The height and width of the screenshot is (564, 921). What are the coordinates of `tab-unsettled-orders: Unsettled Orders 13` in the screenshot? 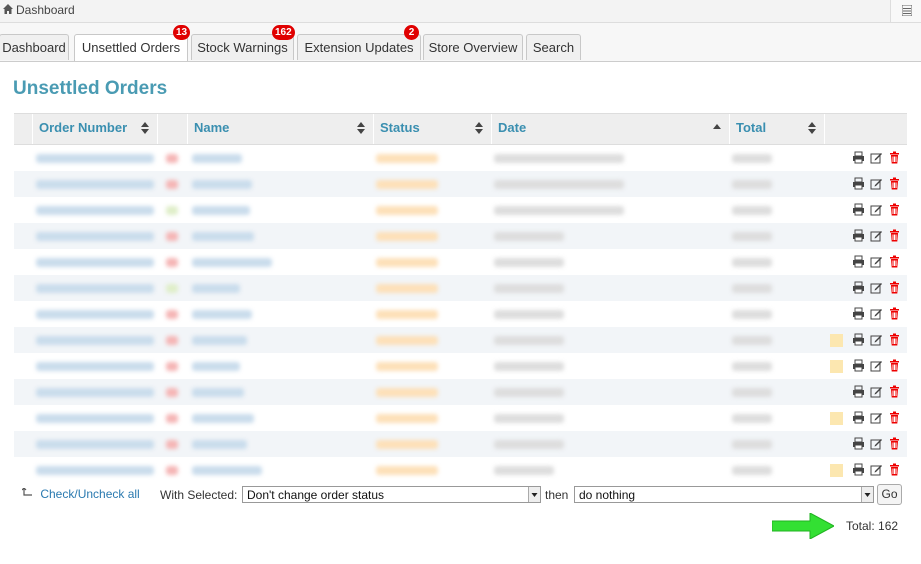 It's located at (132, 43).